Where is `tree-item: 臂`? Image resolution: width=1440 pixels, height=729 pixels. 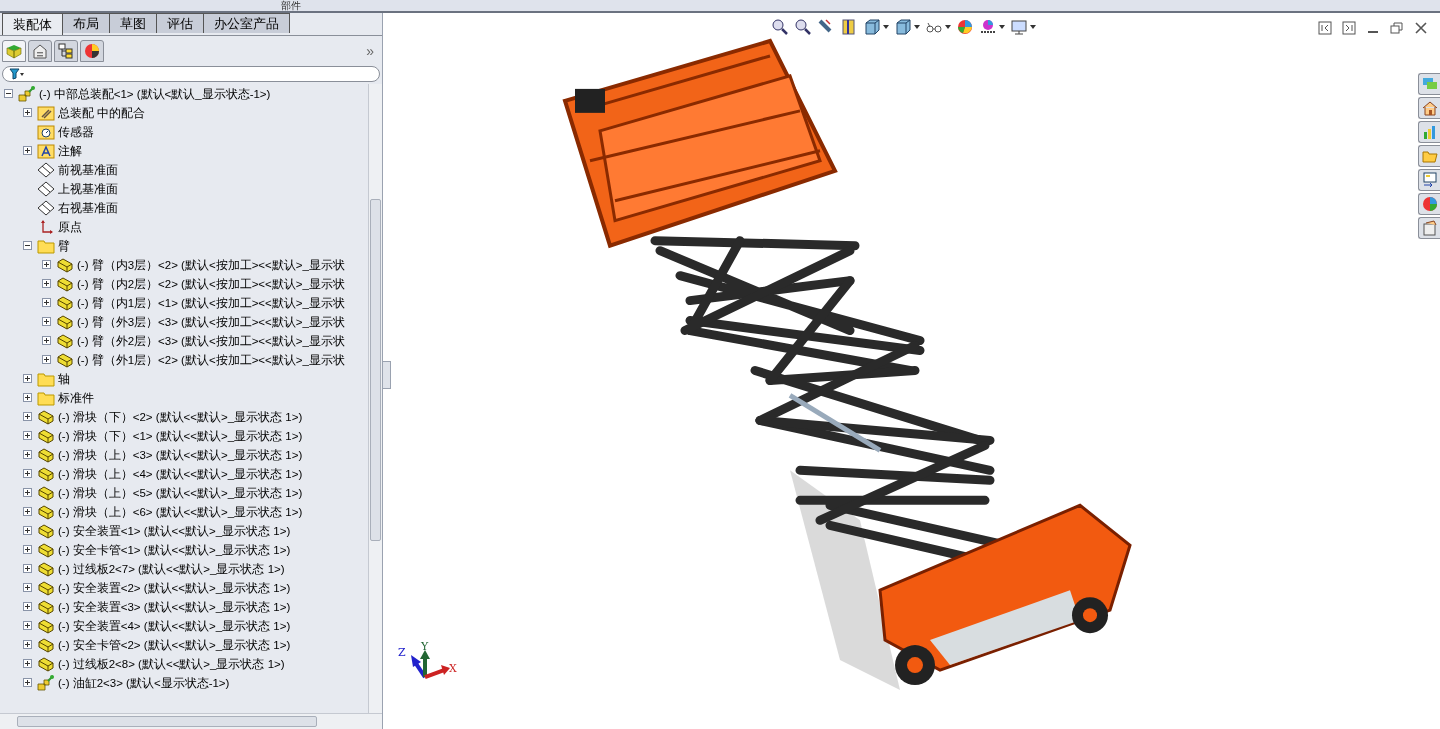
tree-item: 臂 is located at coordinates (64, 245).